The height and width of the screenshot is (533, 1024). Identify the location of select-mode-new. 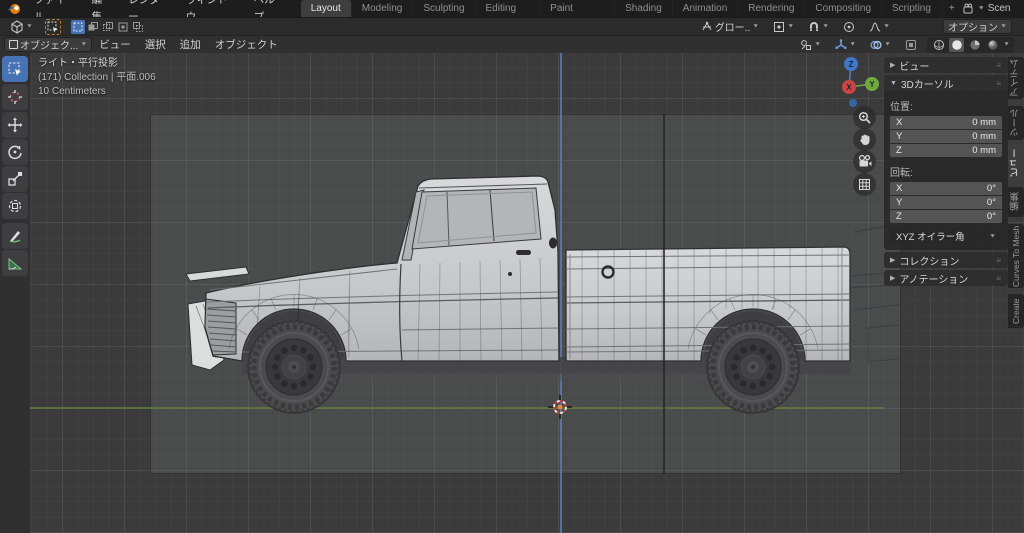
(77, 26).